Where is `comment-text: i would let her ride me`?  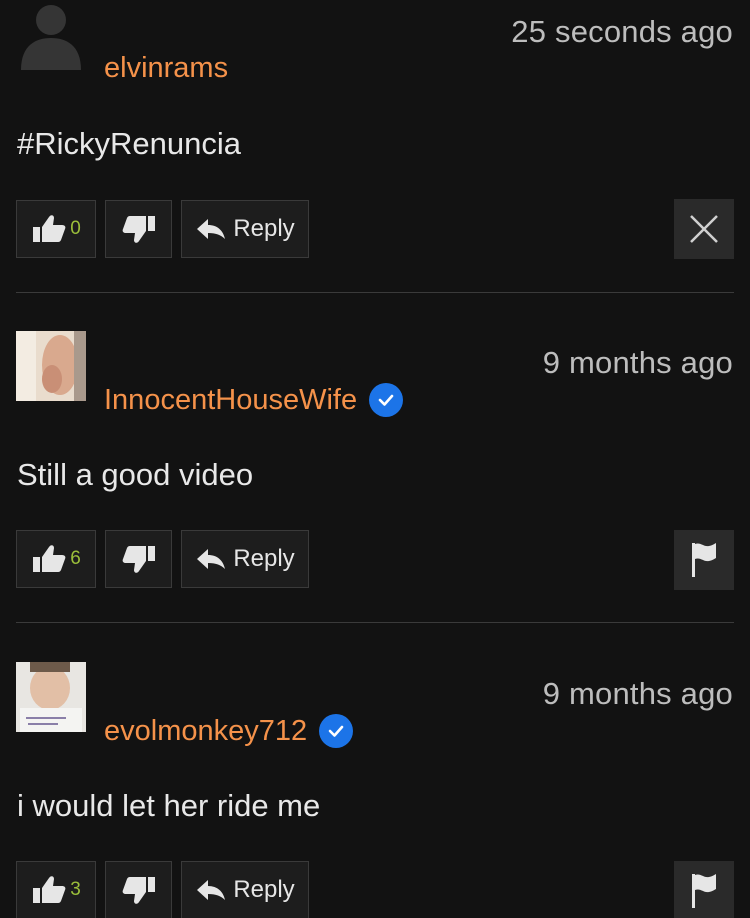
comment-text: i would let her ride me is located at coordinates (169, 805).